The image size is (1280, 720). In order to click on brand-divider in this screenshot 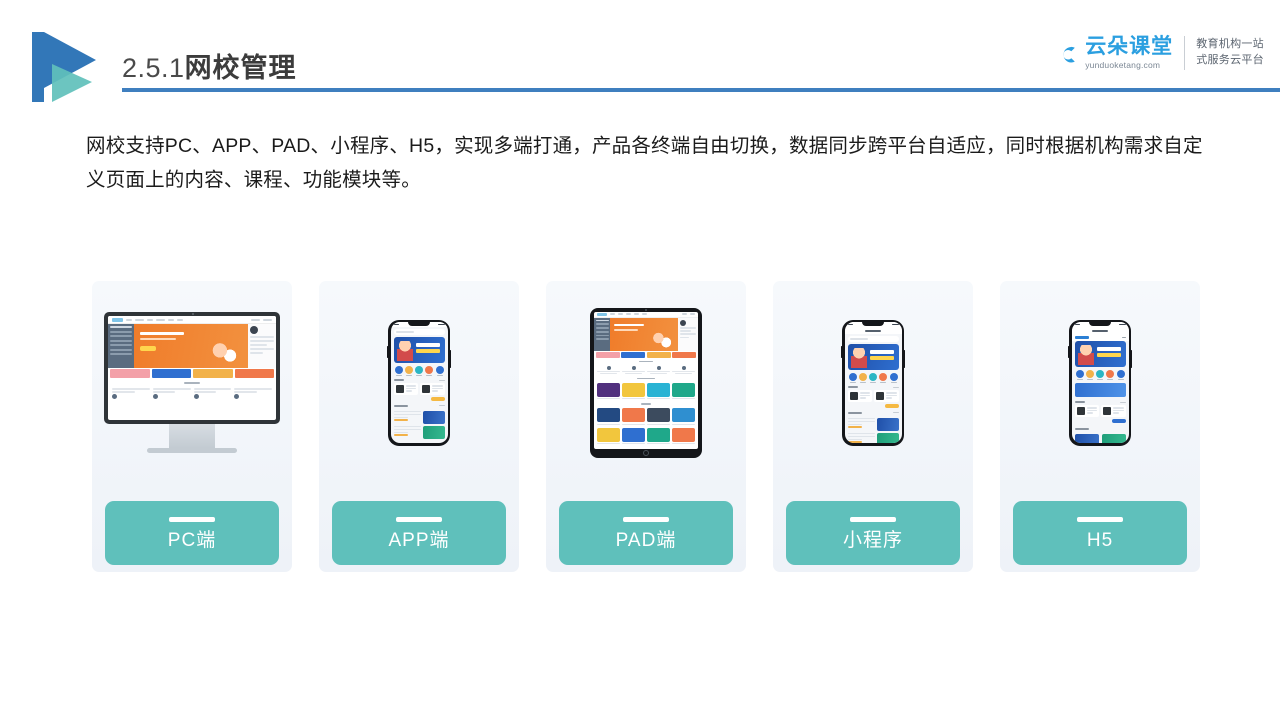, I will do `click(1185, 53)`.